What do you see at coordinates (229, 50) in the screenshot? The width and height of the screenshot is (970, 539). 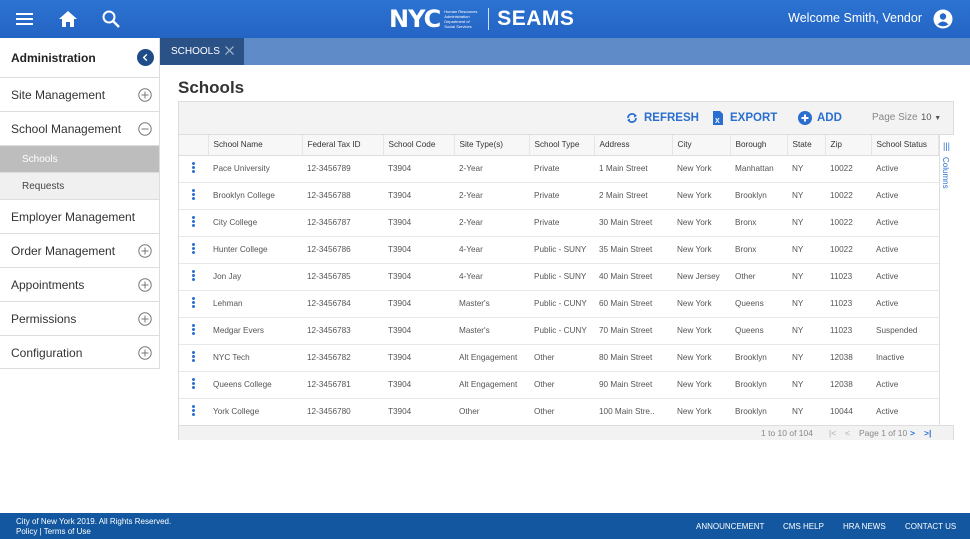 I see `close-tab-icon` at bounding box center [229, 50].